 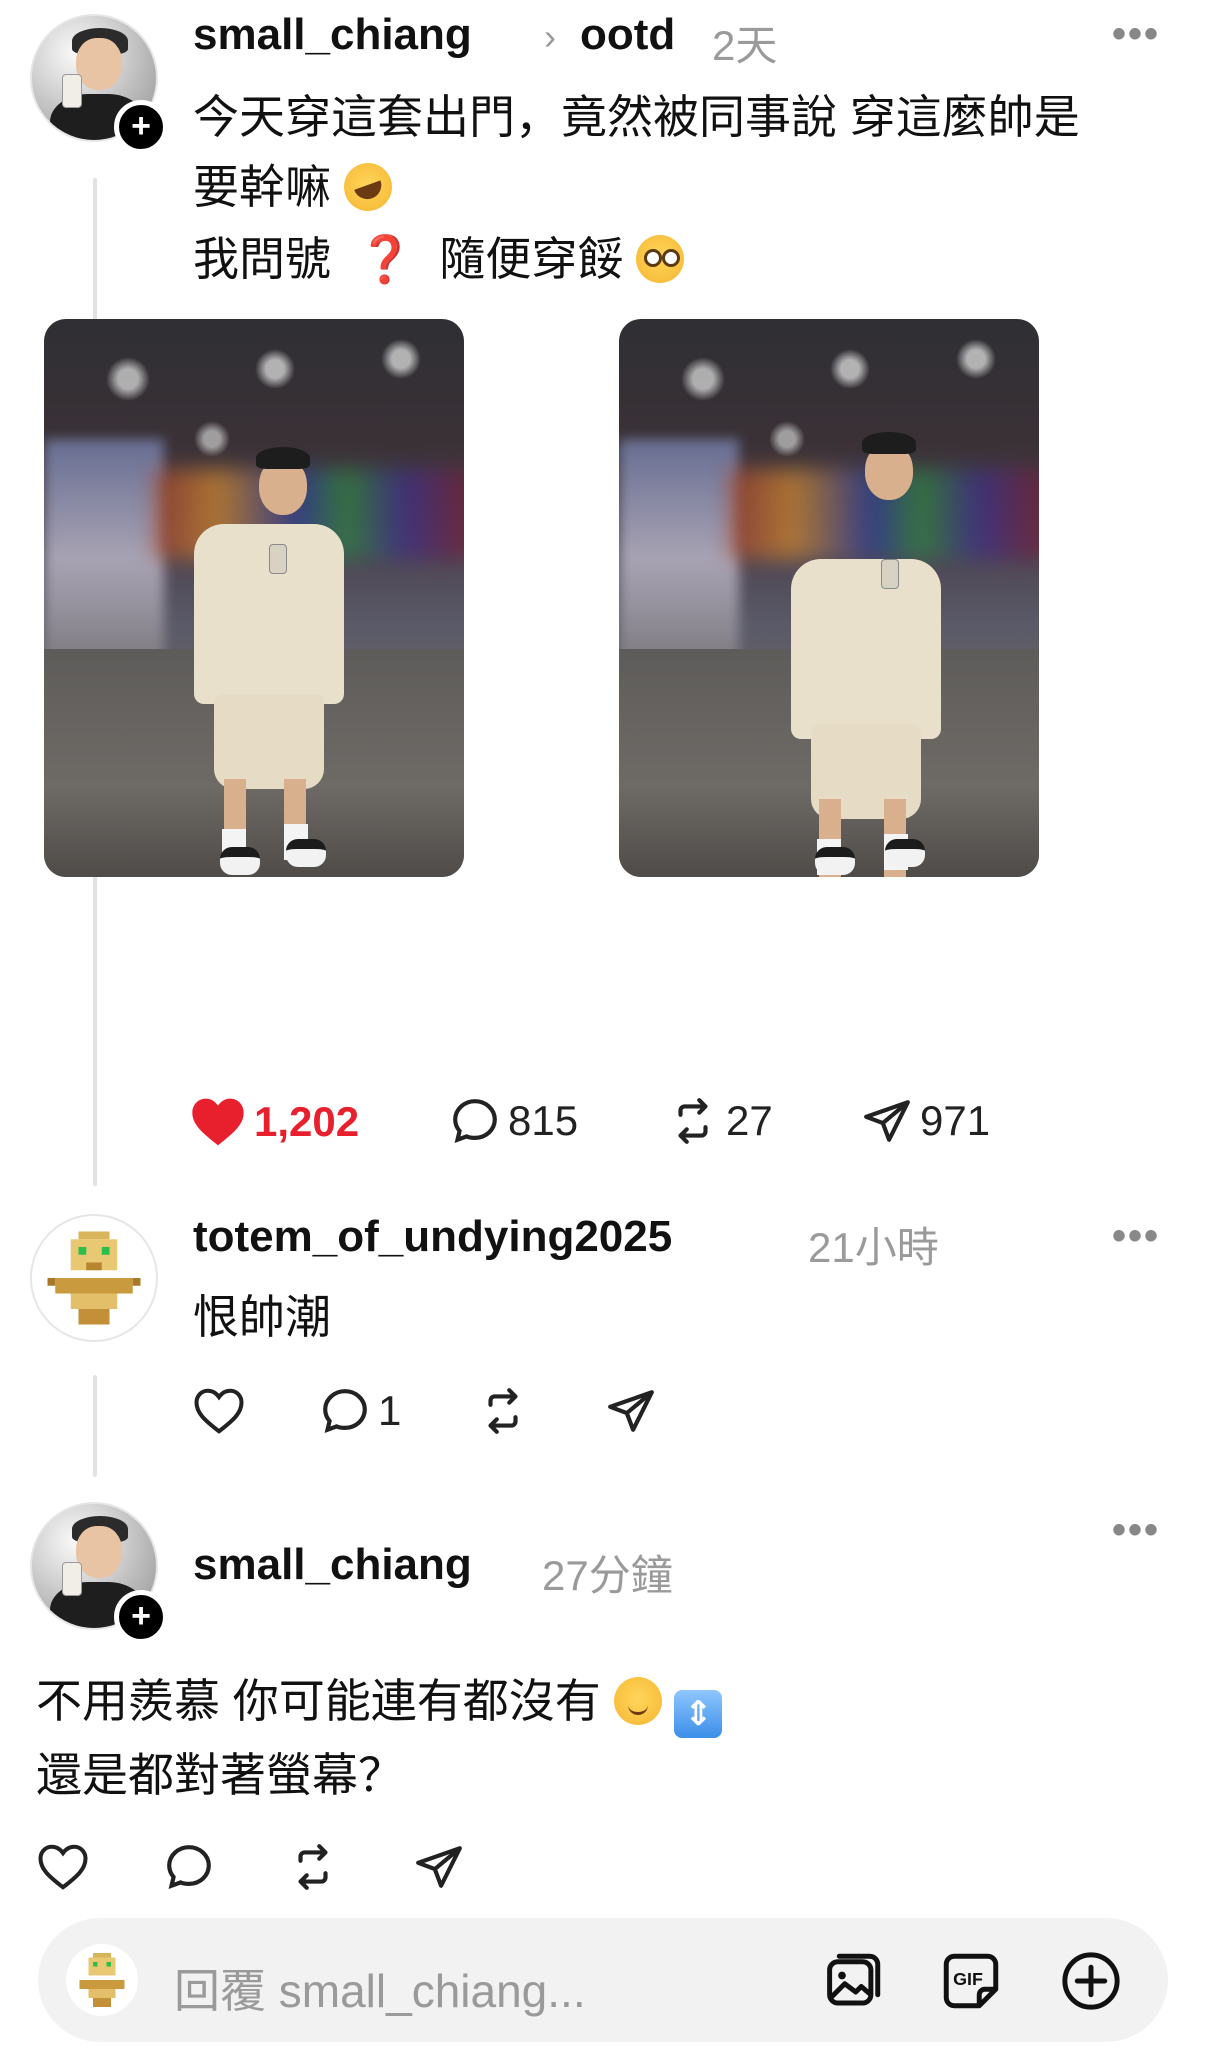 I want to click on post-time: 2天, so click(x=745, y=45).